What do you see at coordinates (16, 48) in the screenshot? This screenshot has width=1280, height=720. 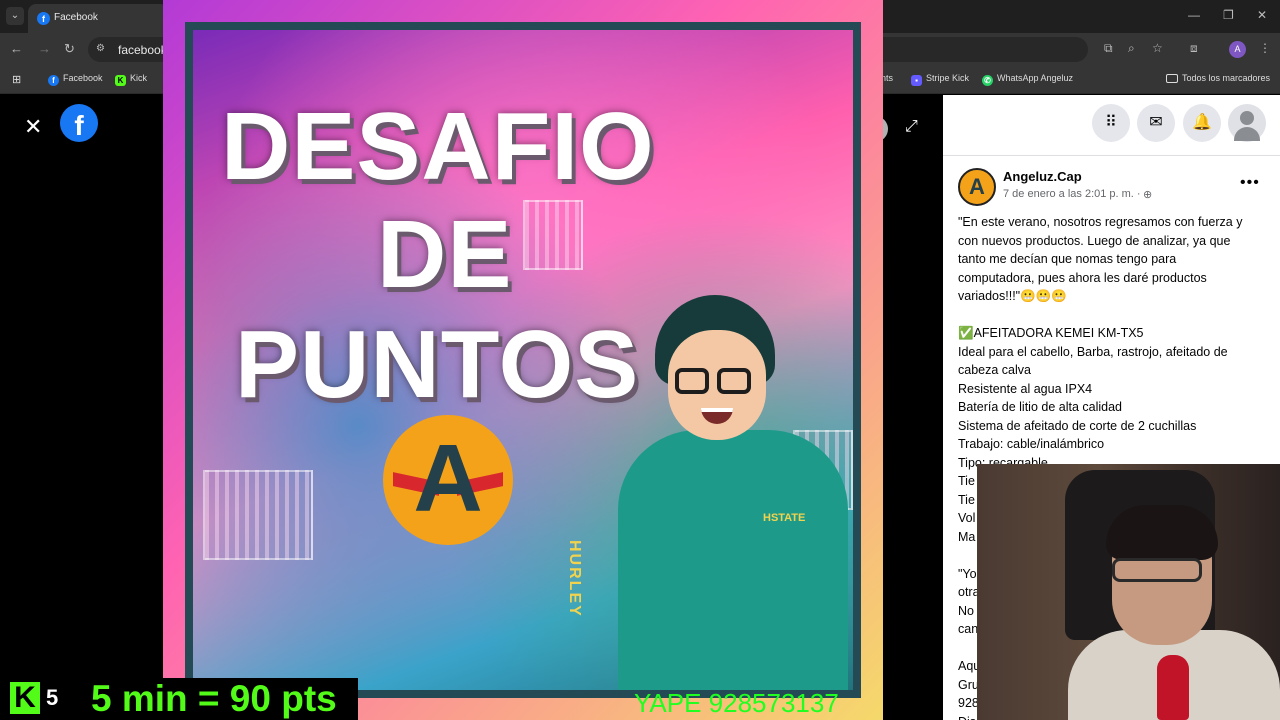 I see `back-icon: ←` at bounding box center [16, 48].